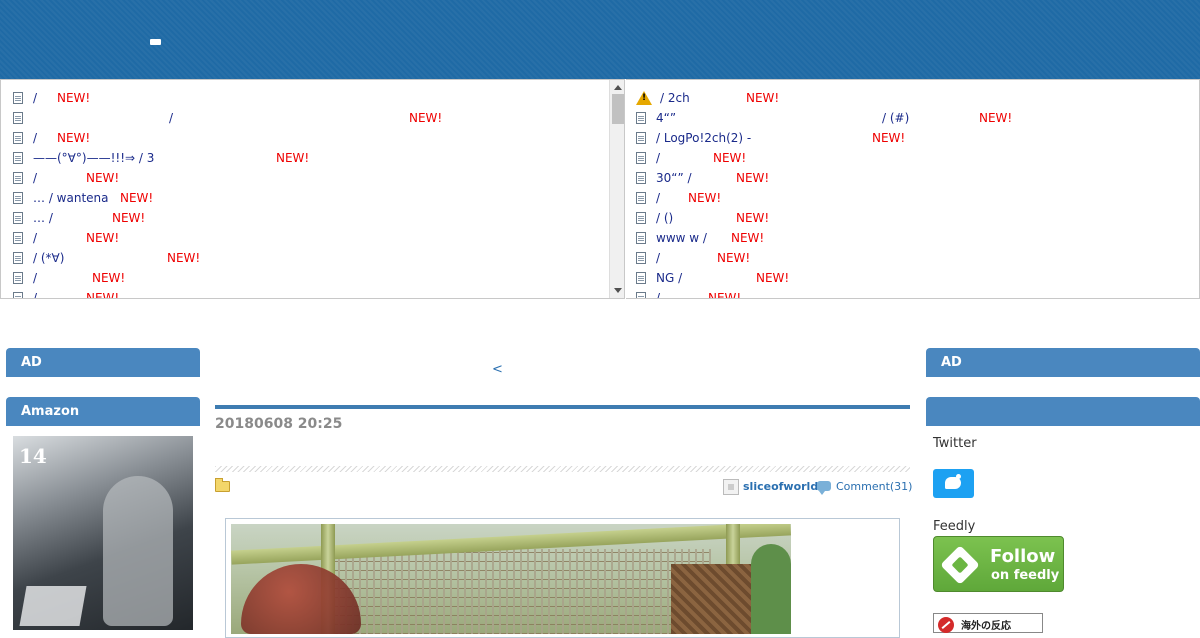 The height and width of the screenshot is (638, 1200). Describe the element at coordinates (511, 579) in the screenshot. I see `garden-photo` at that location.